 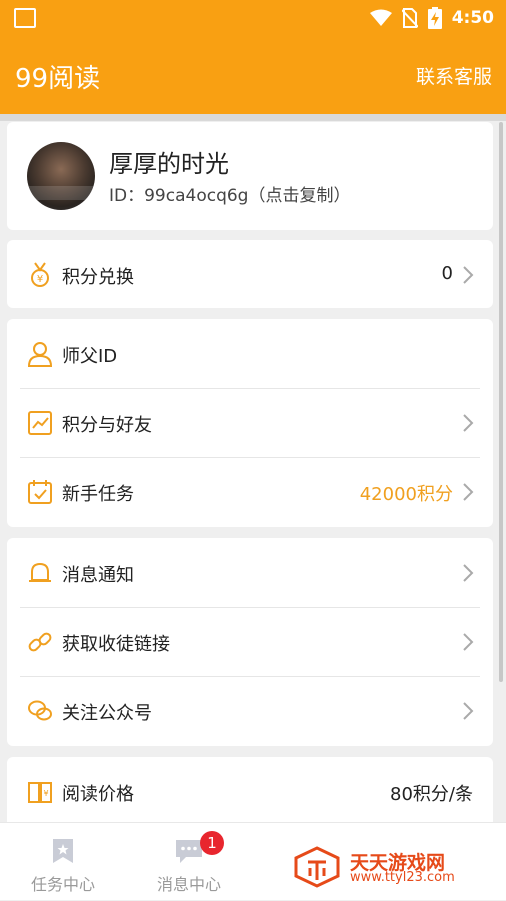 I want to click on app-title: 99阅读, so click(x=58, y=79).